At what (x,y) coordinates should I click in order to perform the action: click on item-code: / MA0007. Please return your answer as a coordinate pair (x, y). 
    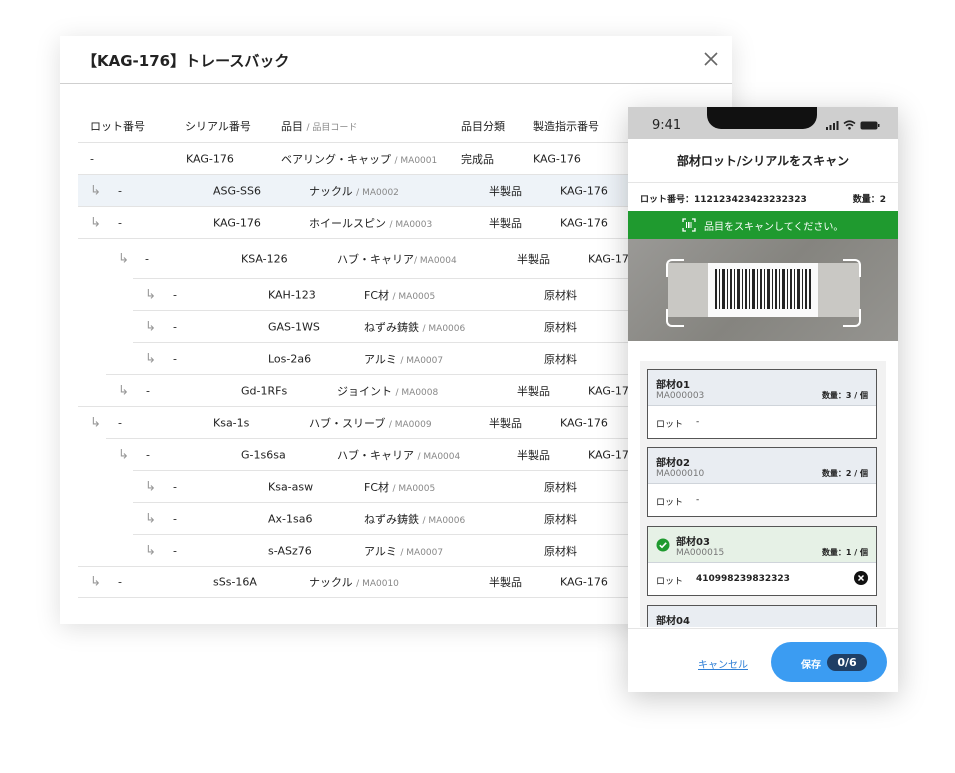
    Looking at the image, I should click on (422, 360).